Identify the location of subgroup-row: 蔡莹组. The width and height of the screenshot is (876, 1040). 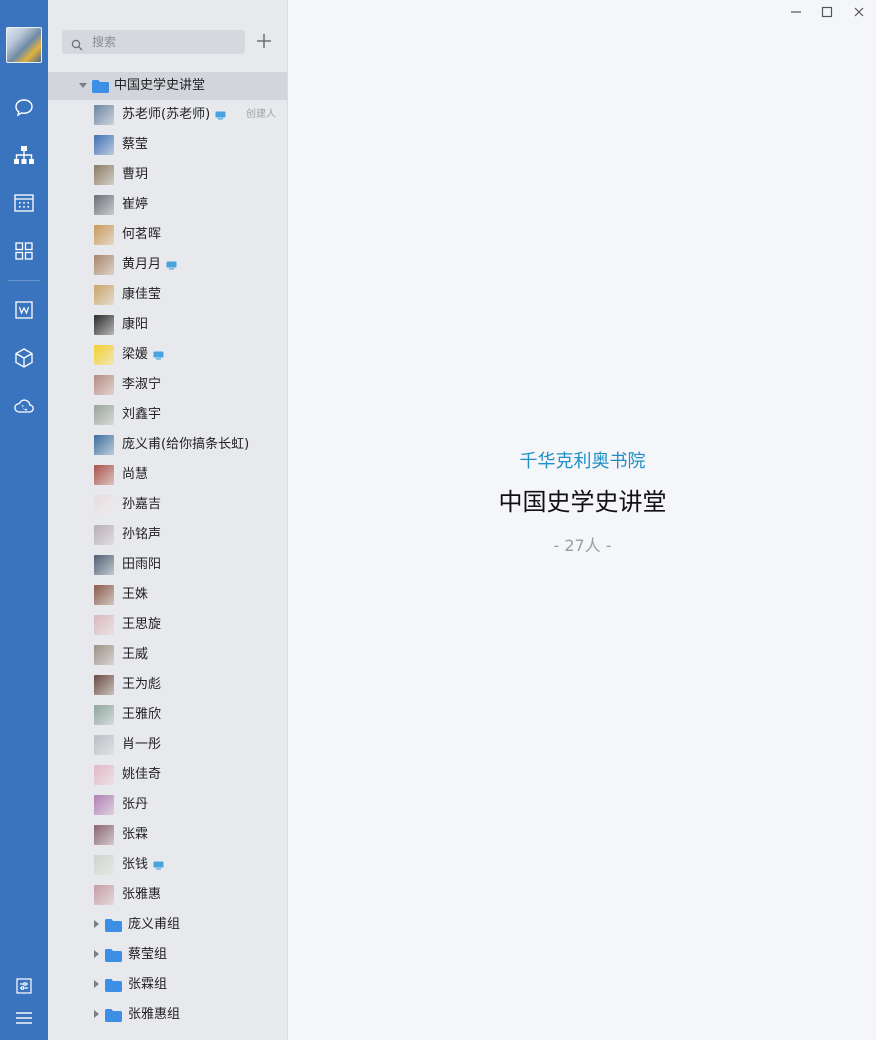
(167, 955).